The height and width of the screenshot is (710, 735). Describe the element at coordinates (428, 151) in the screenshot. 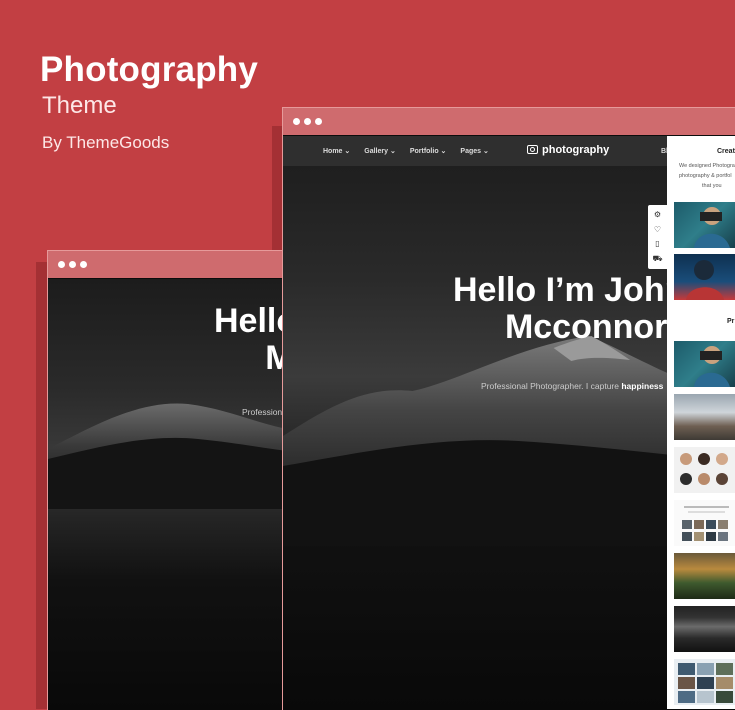

I see `nav-item-portfolio: Portfolio ⌄` at that location.